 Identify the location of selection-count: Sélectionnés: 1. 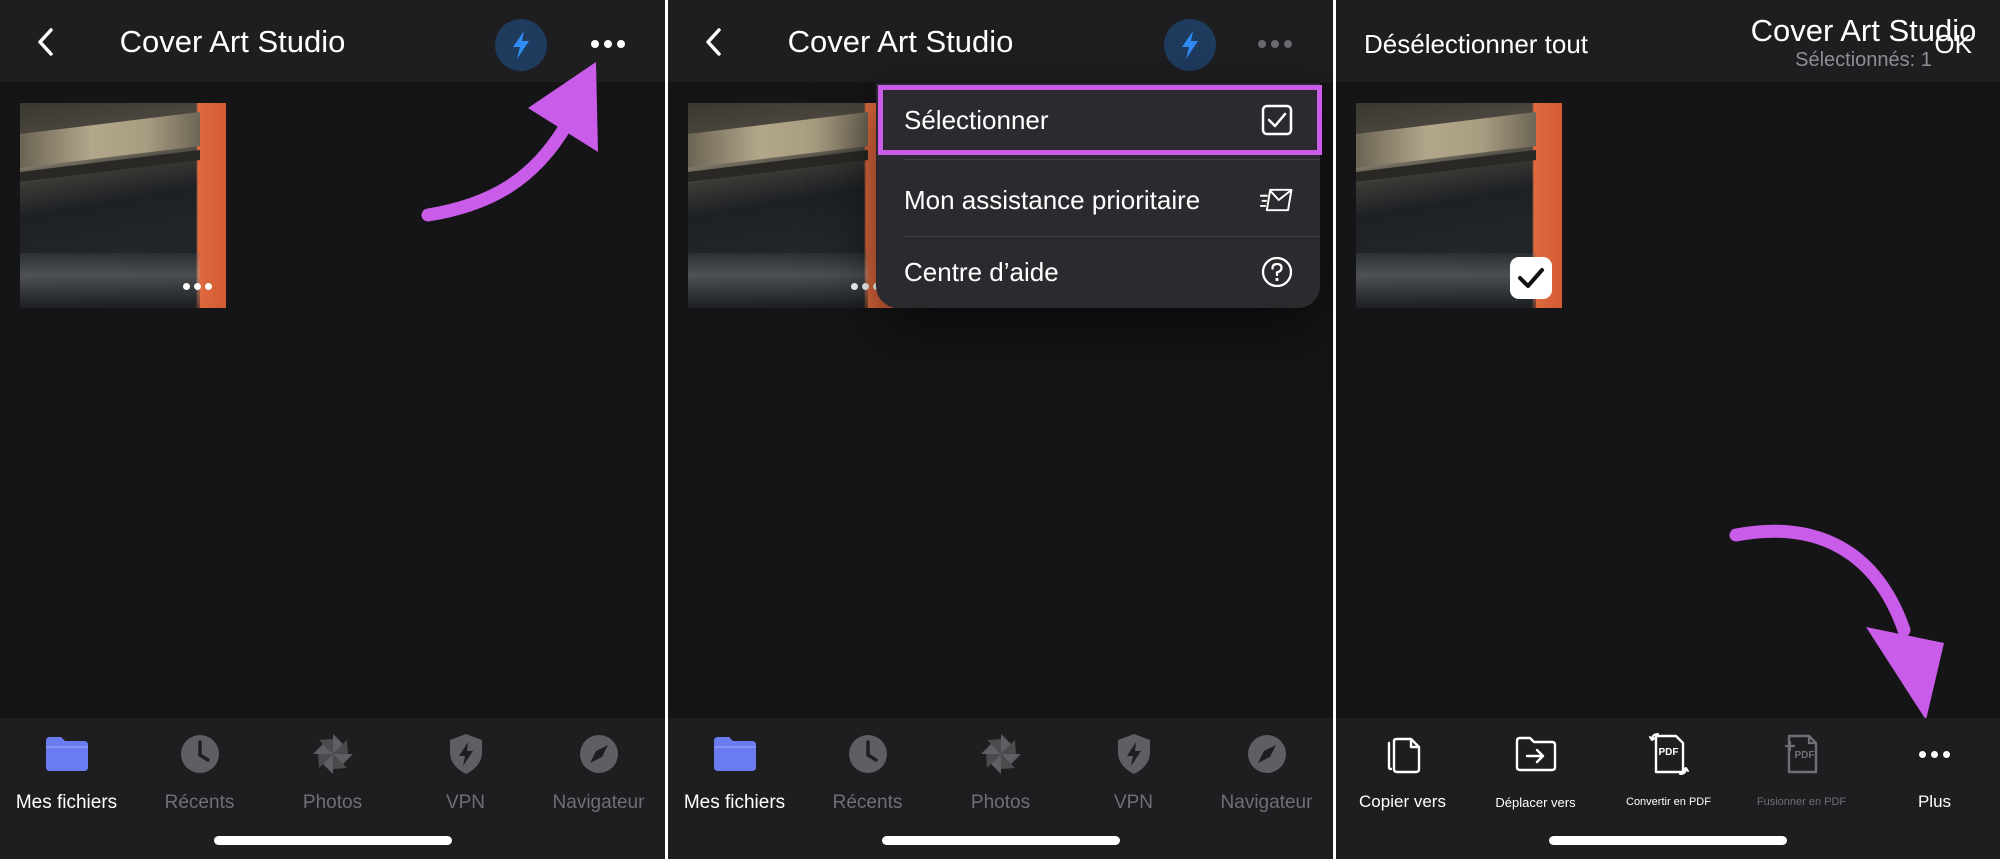
(1863, 60).